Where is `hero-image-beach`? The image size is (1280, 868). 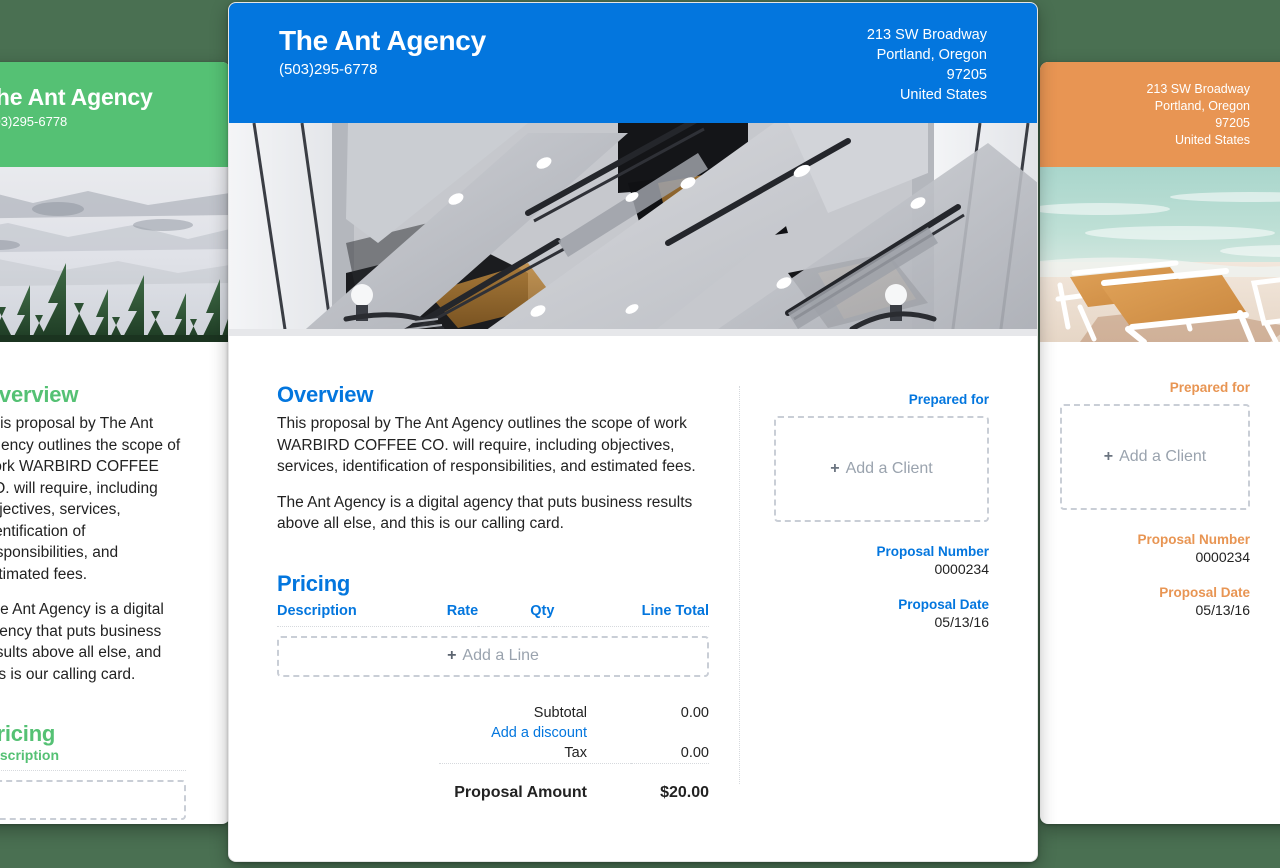
hero-image-beach is located at coordinates (1160, 254).